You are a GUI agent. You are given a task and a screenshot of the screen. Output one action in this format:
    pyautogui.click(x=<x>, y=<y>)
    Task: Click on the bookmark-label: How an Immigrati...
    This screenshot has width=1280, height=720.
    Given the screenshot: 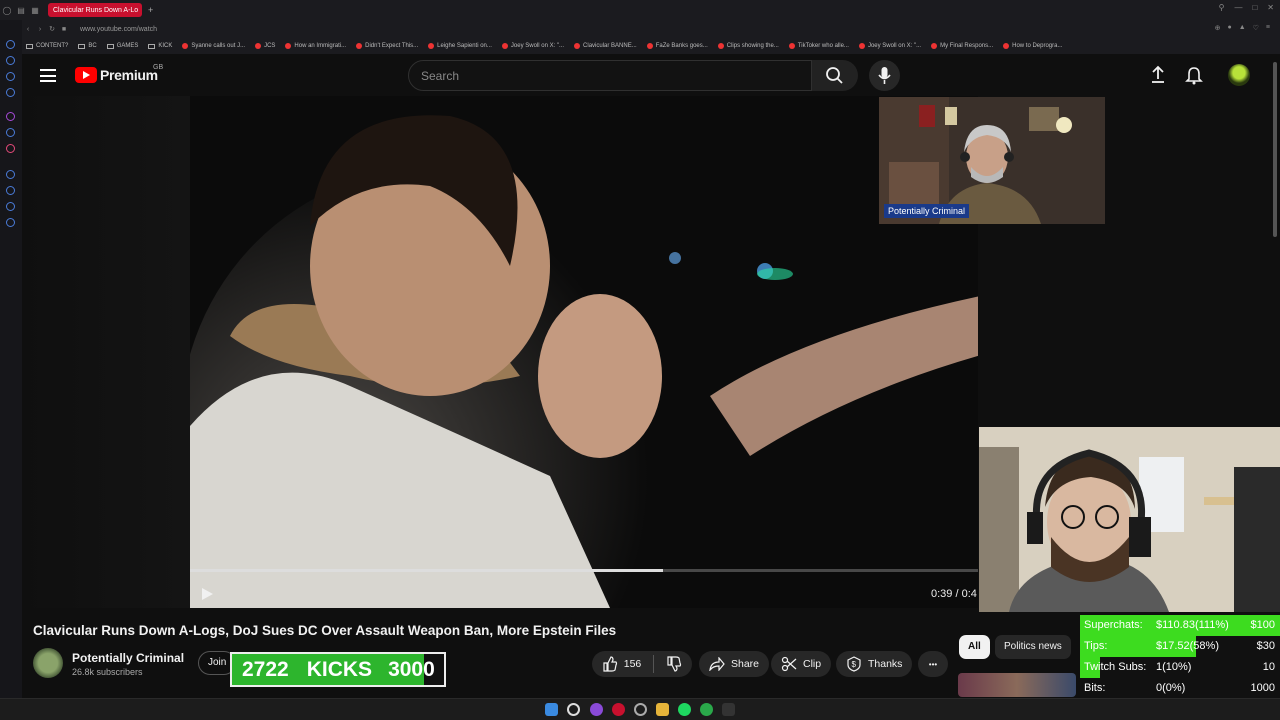 What is the action you would take?
    pyautogui.click(x=320, y=46)
    